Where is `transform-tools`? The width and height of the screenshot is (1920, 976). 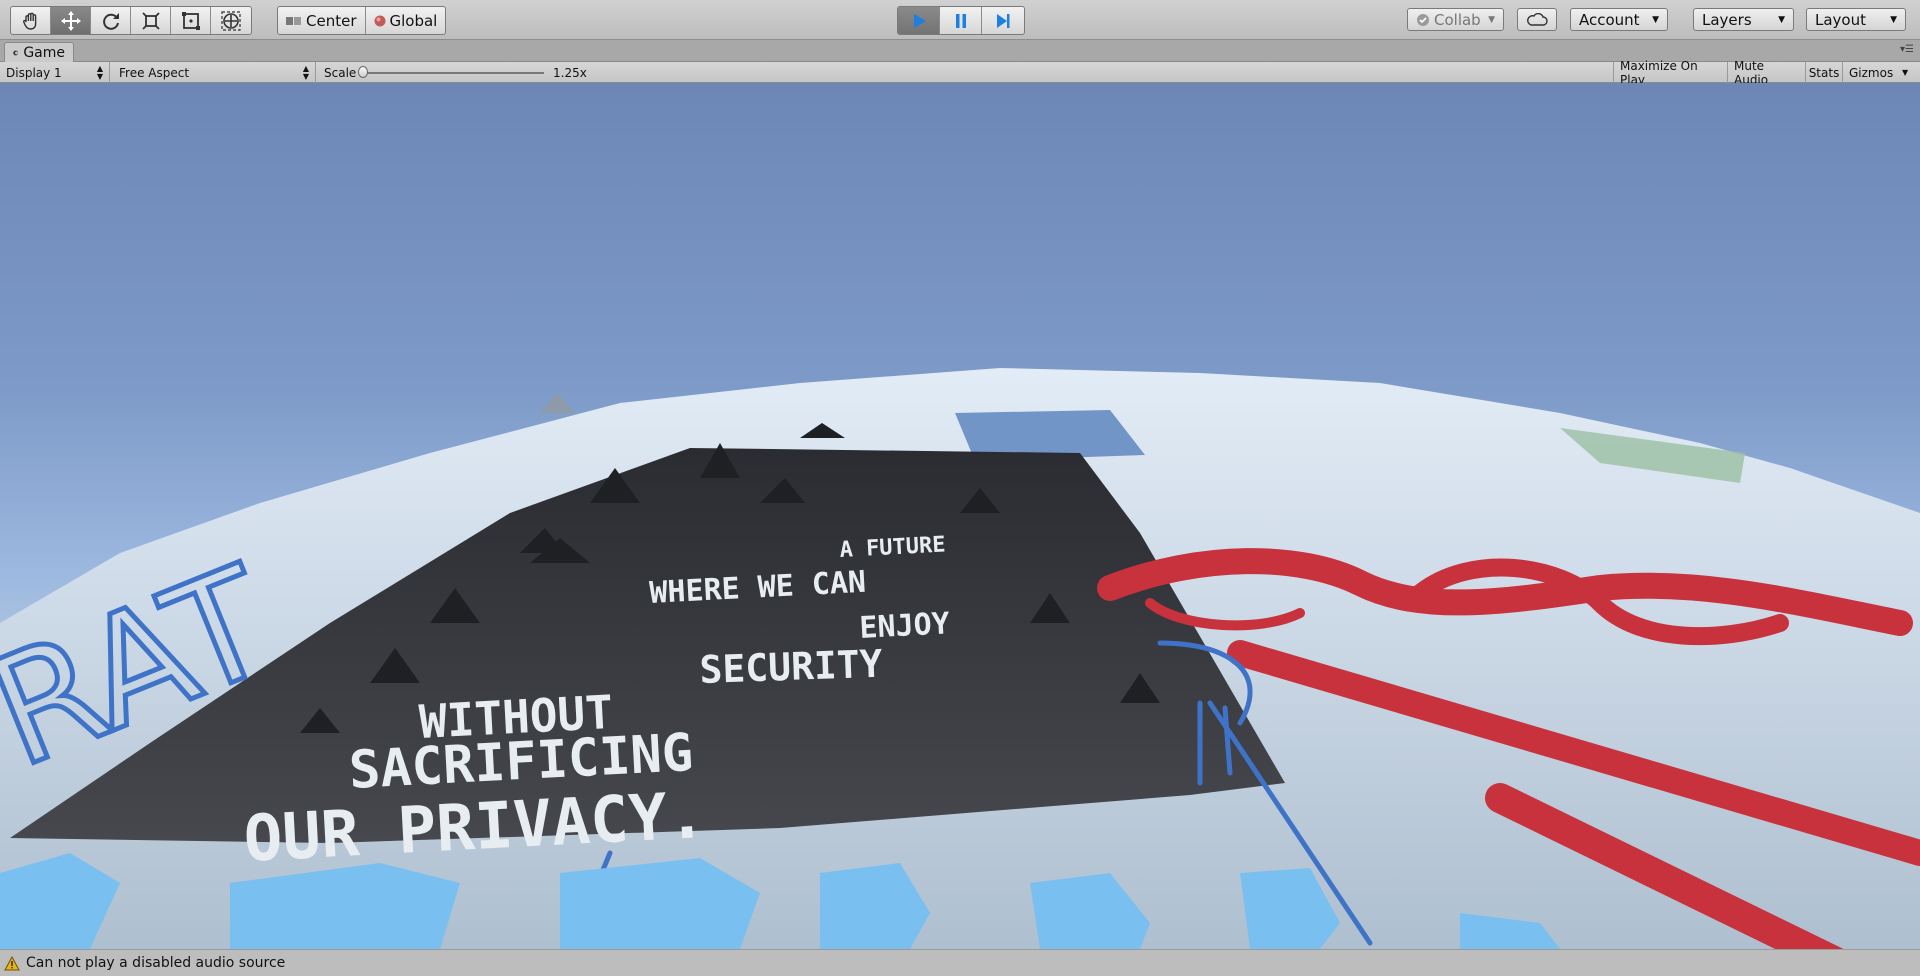 transform-tools is located at coordinates (131, 20).